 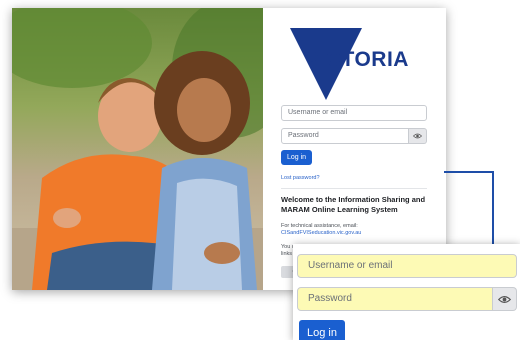 I want to click on show-password-button, so click(x=418, y=136).